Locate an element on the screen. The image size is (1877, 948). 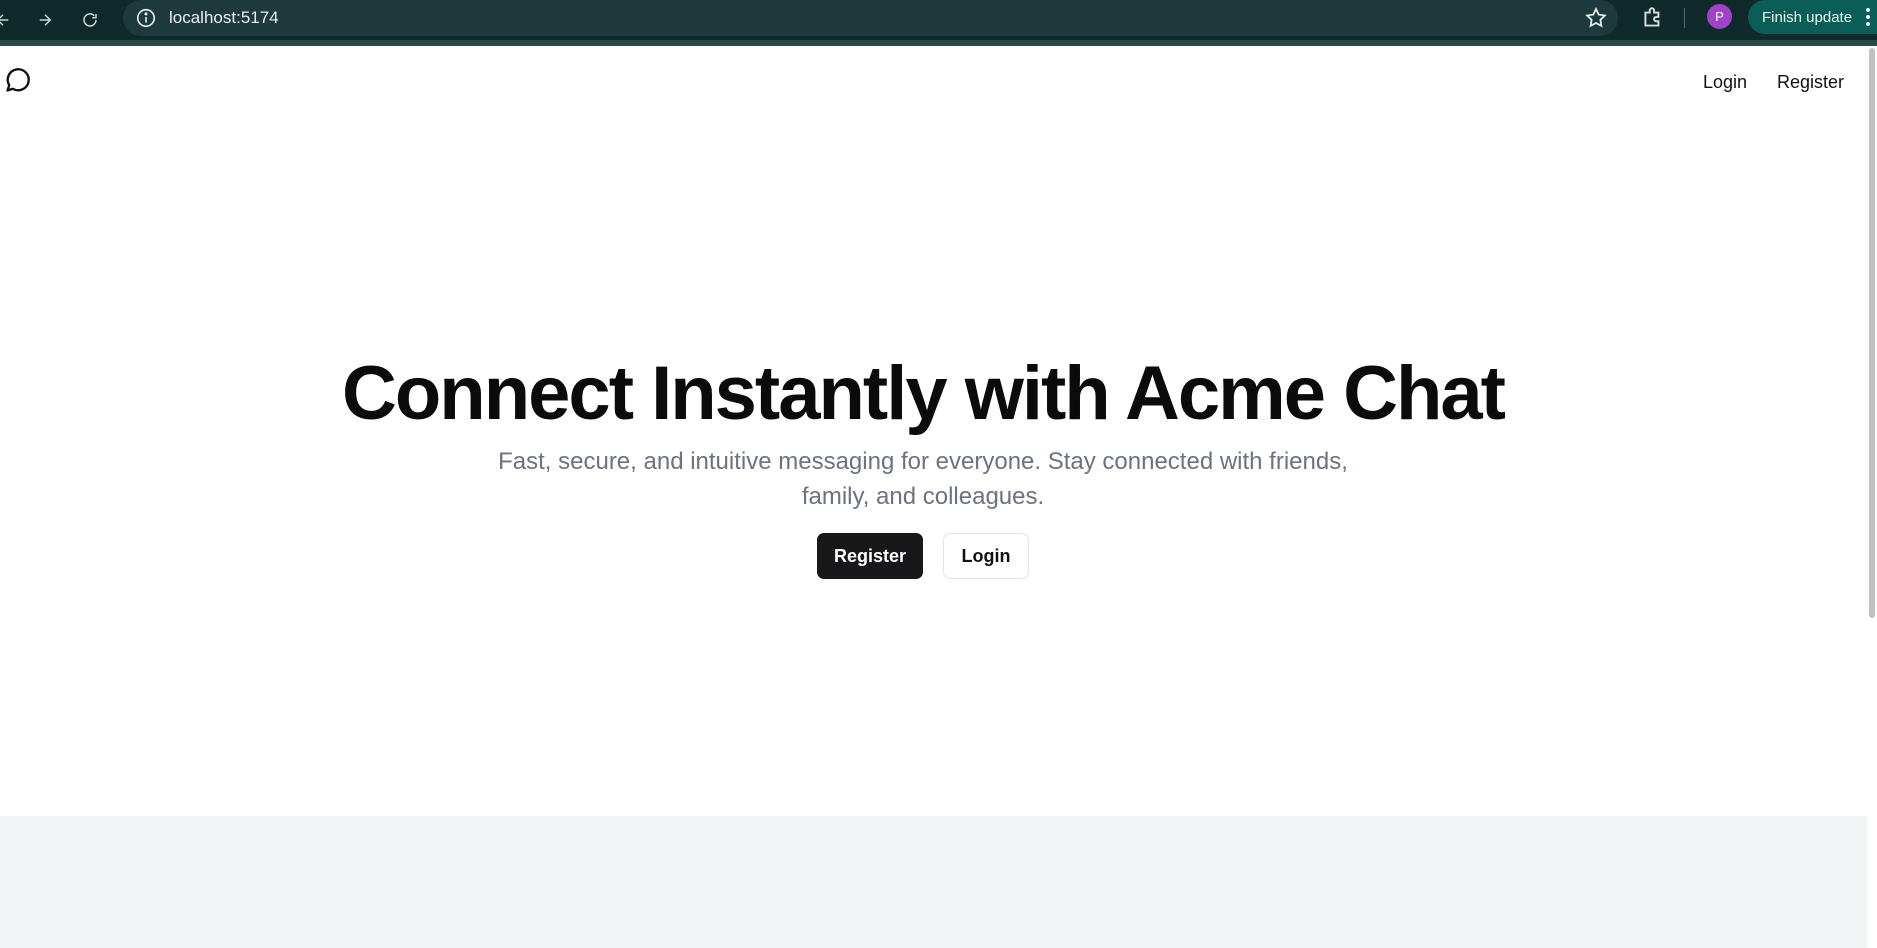
more-vertical-icon is located at coordinates (1868, 17).